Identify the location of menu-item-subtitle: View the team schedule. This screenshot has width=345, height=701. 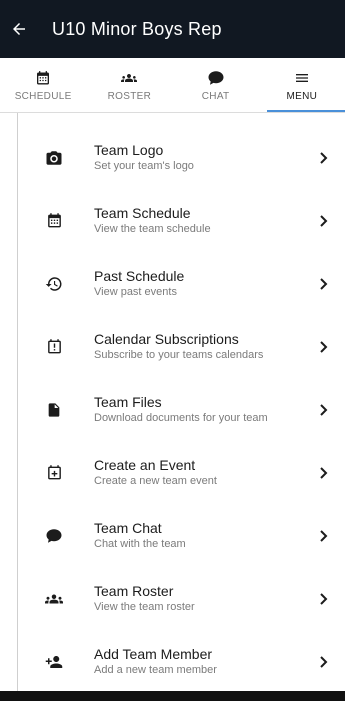
(152, 229).